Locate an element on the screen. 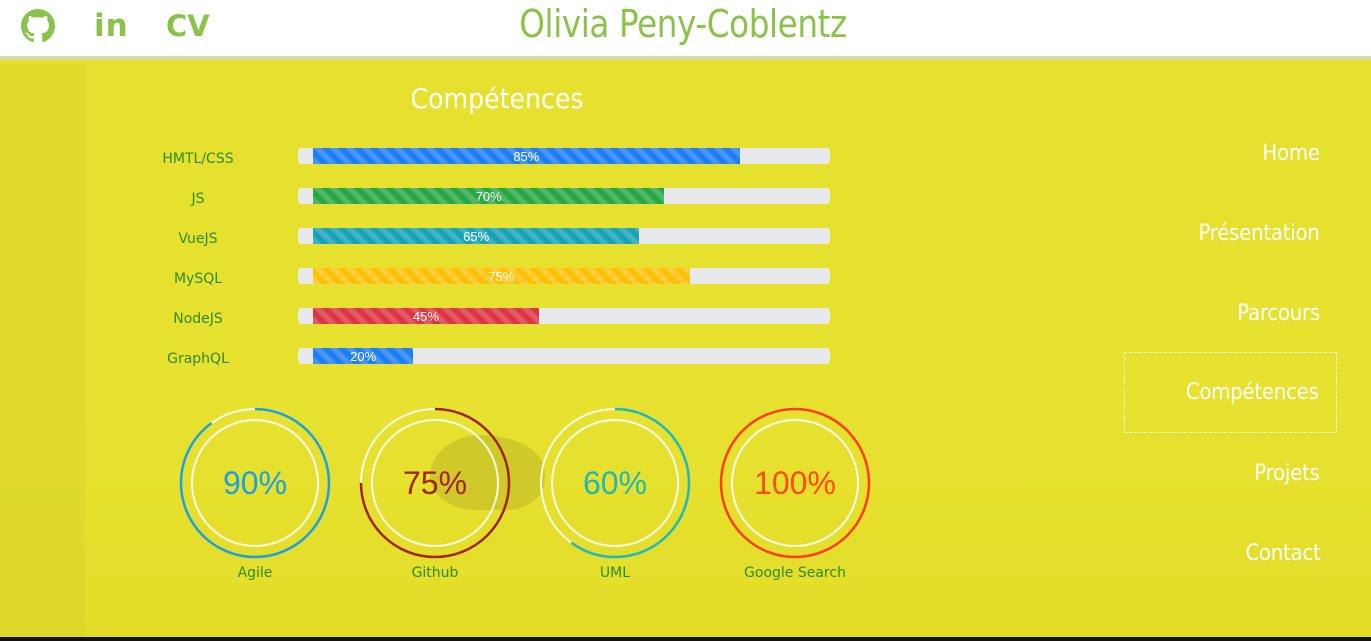  skill-bar-vuejs: 65% is located at coordinates (564, 236).